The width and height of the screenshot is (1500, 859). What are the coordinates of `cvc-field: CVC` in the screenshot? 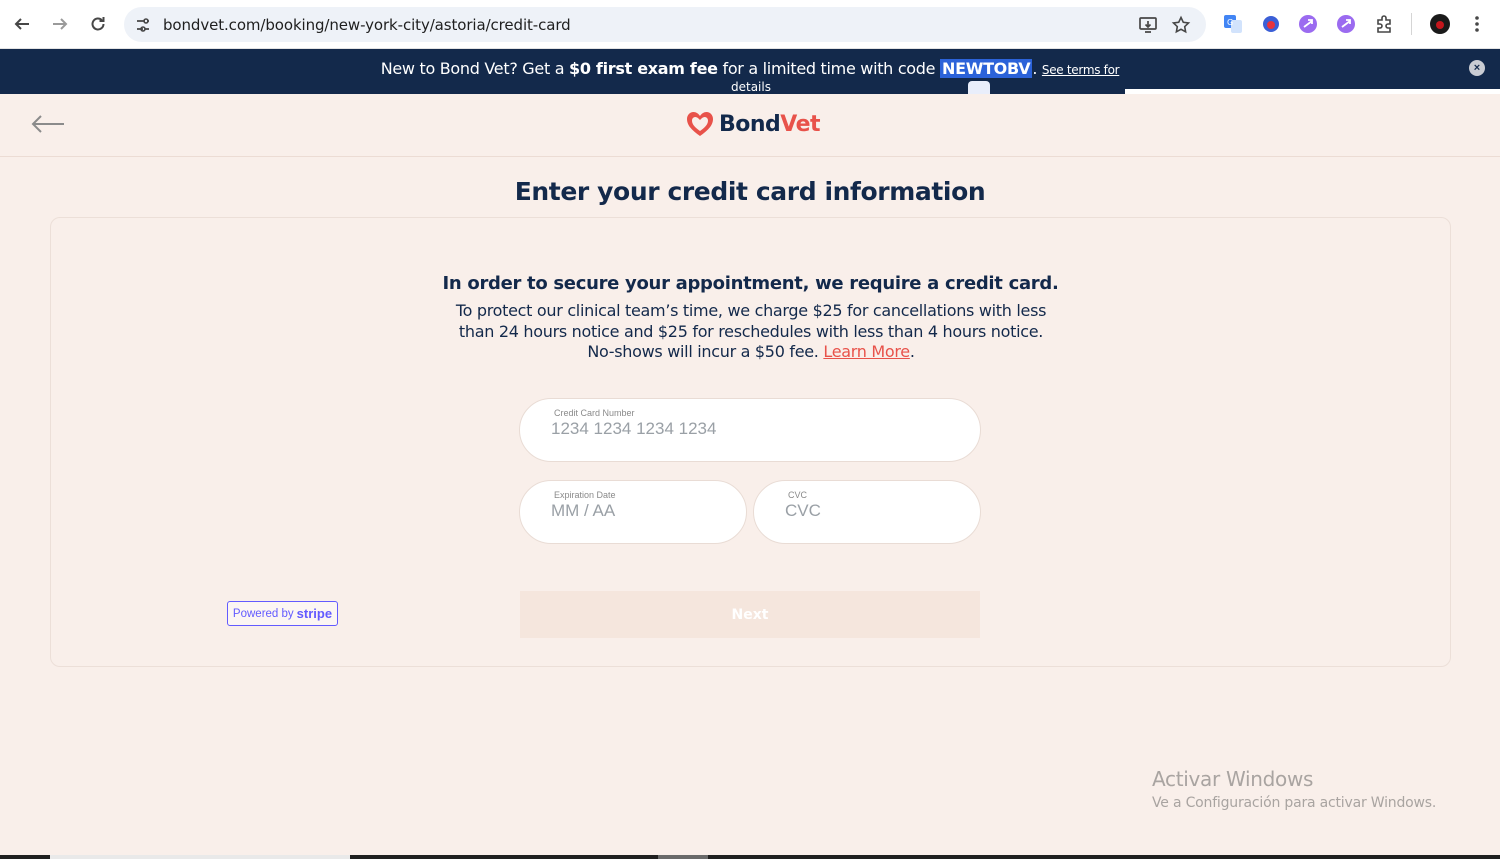 It's located at (867, 512).